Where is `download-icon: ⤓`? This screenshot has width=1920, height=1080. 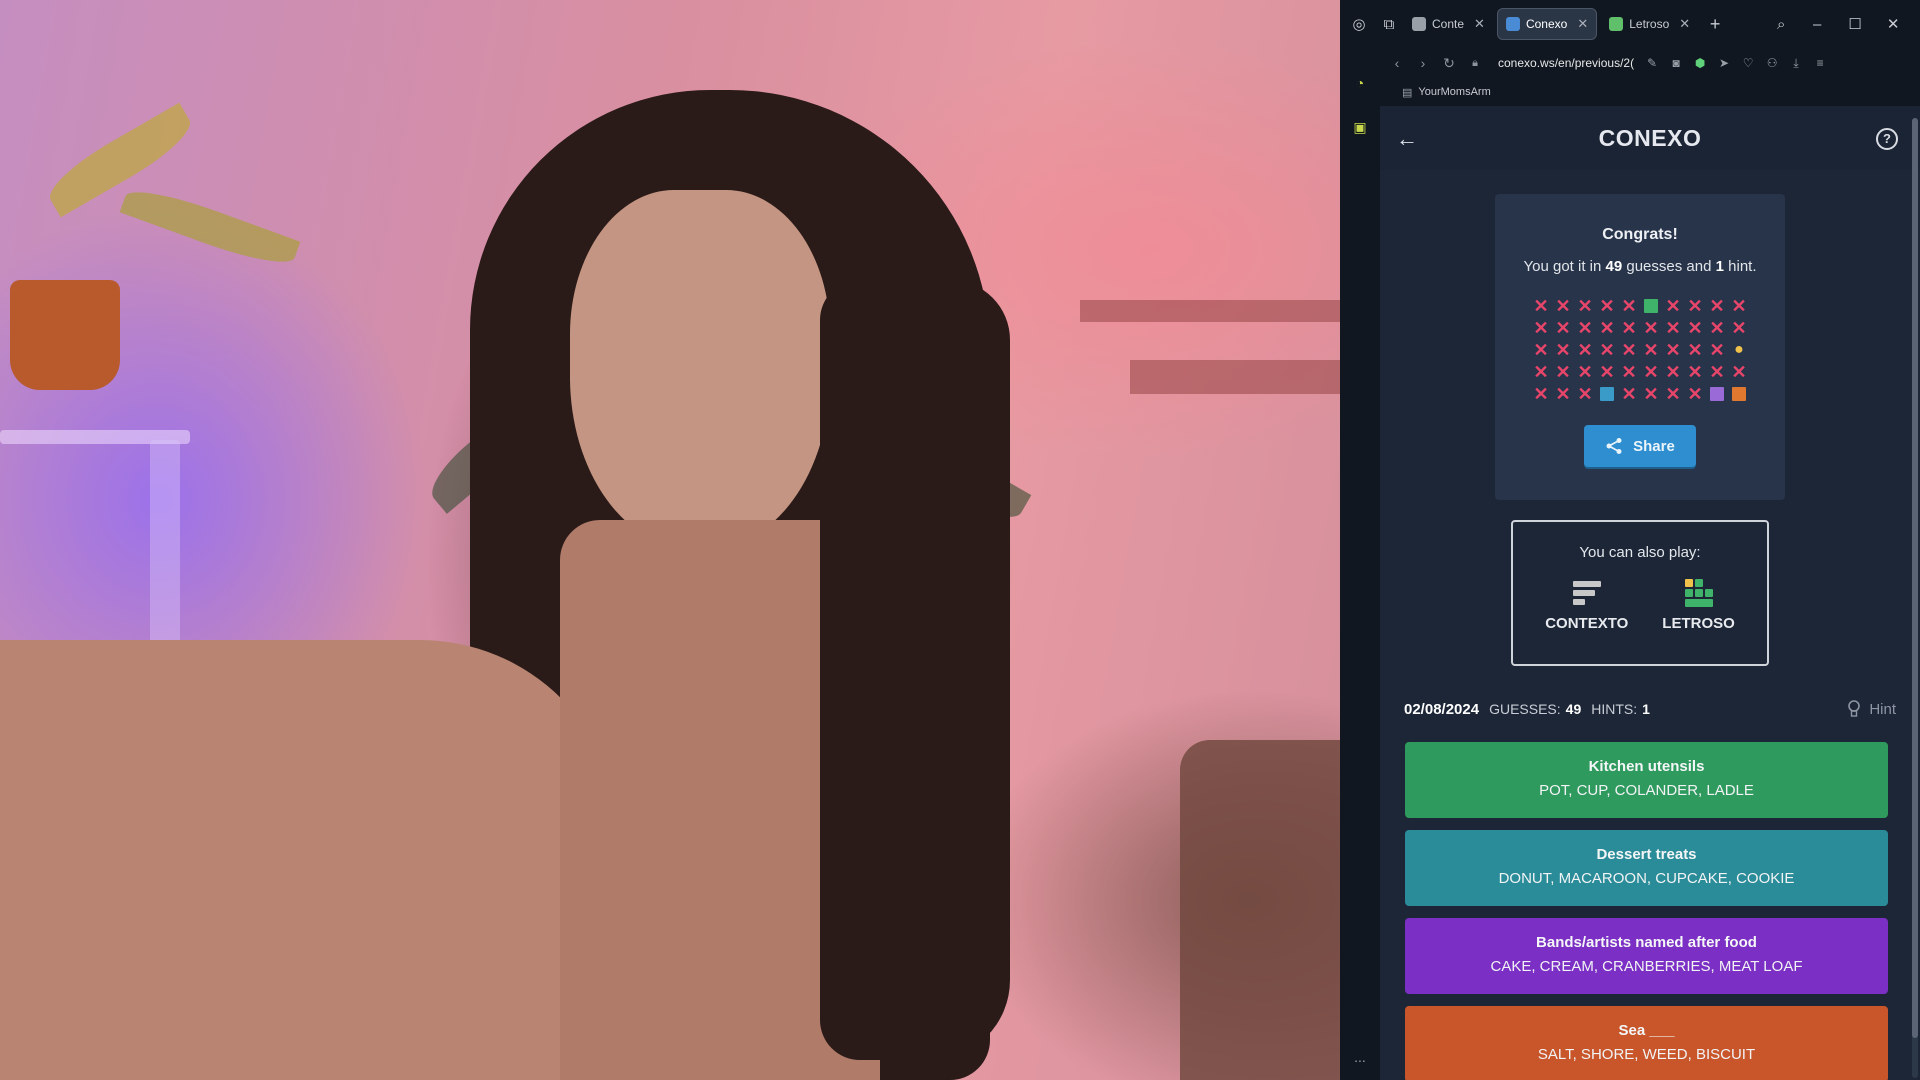
download-icon: ⤓ is located at coordinates (1796, 63).